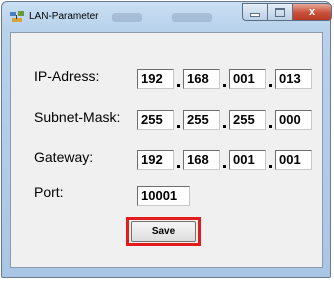 This screenshot has height=281, width=334. I want to click on window-title: LAN-Parameter, so click(64, 16).